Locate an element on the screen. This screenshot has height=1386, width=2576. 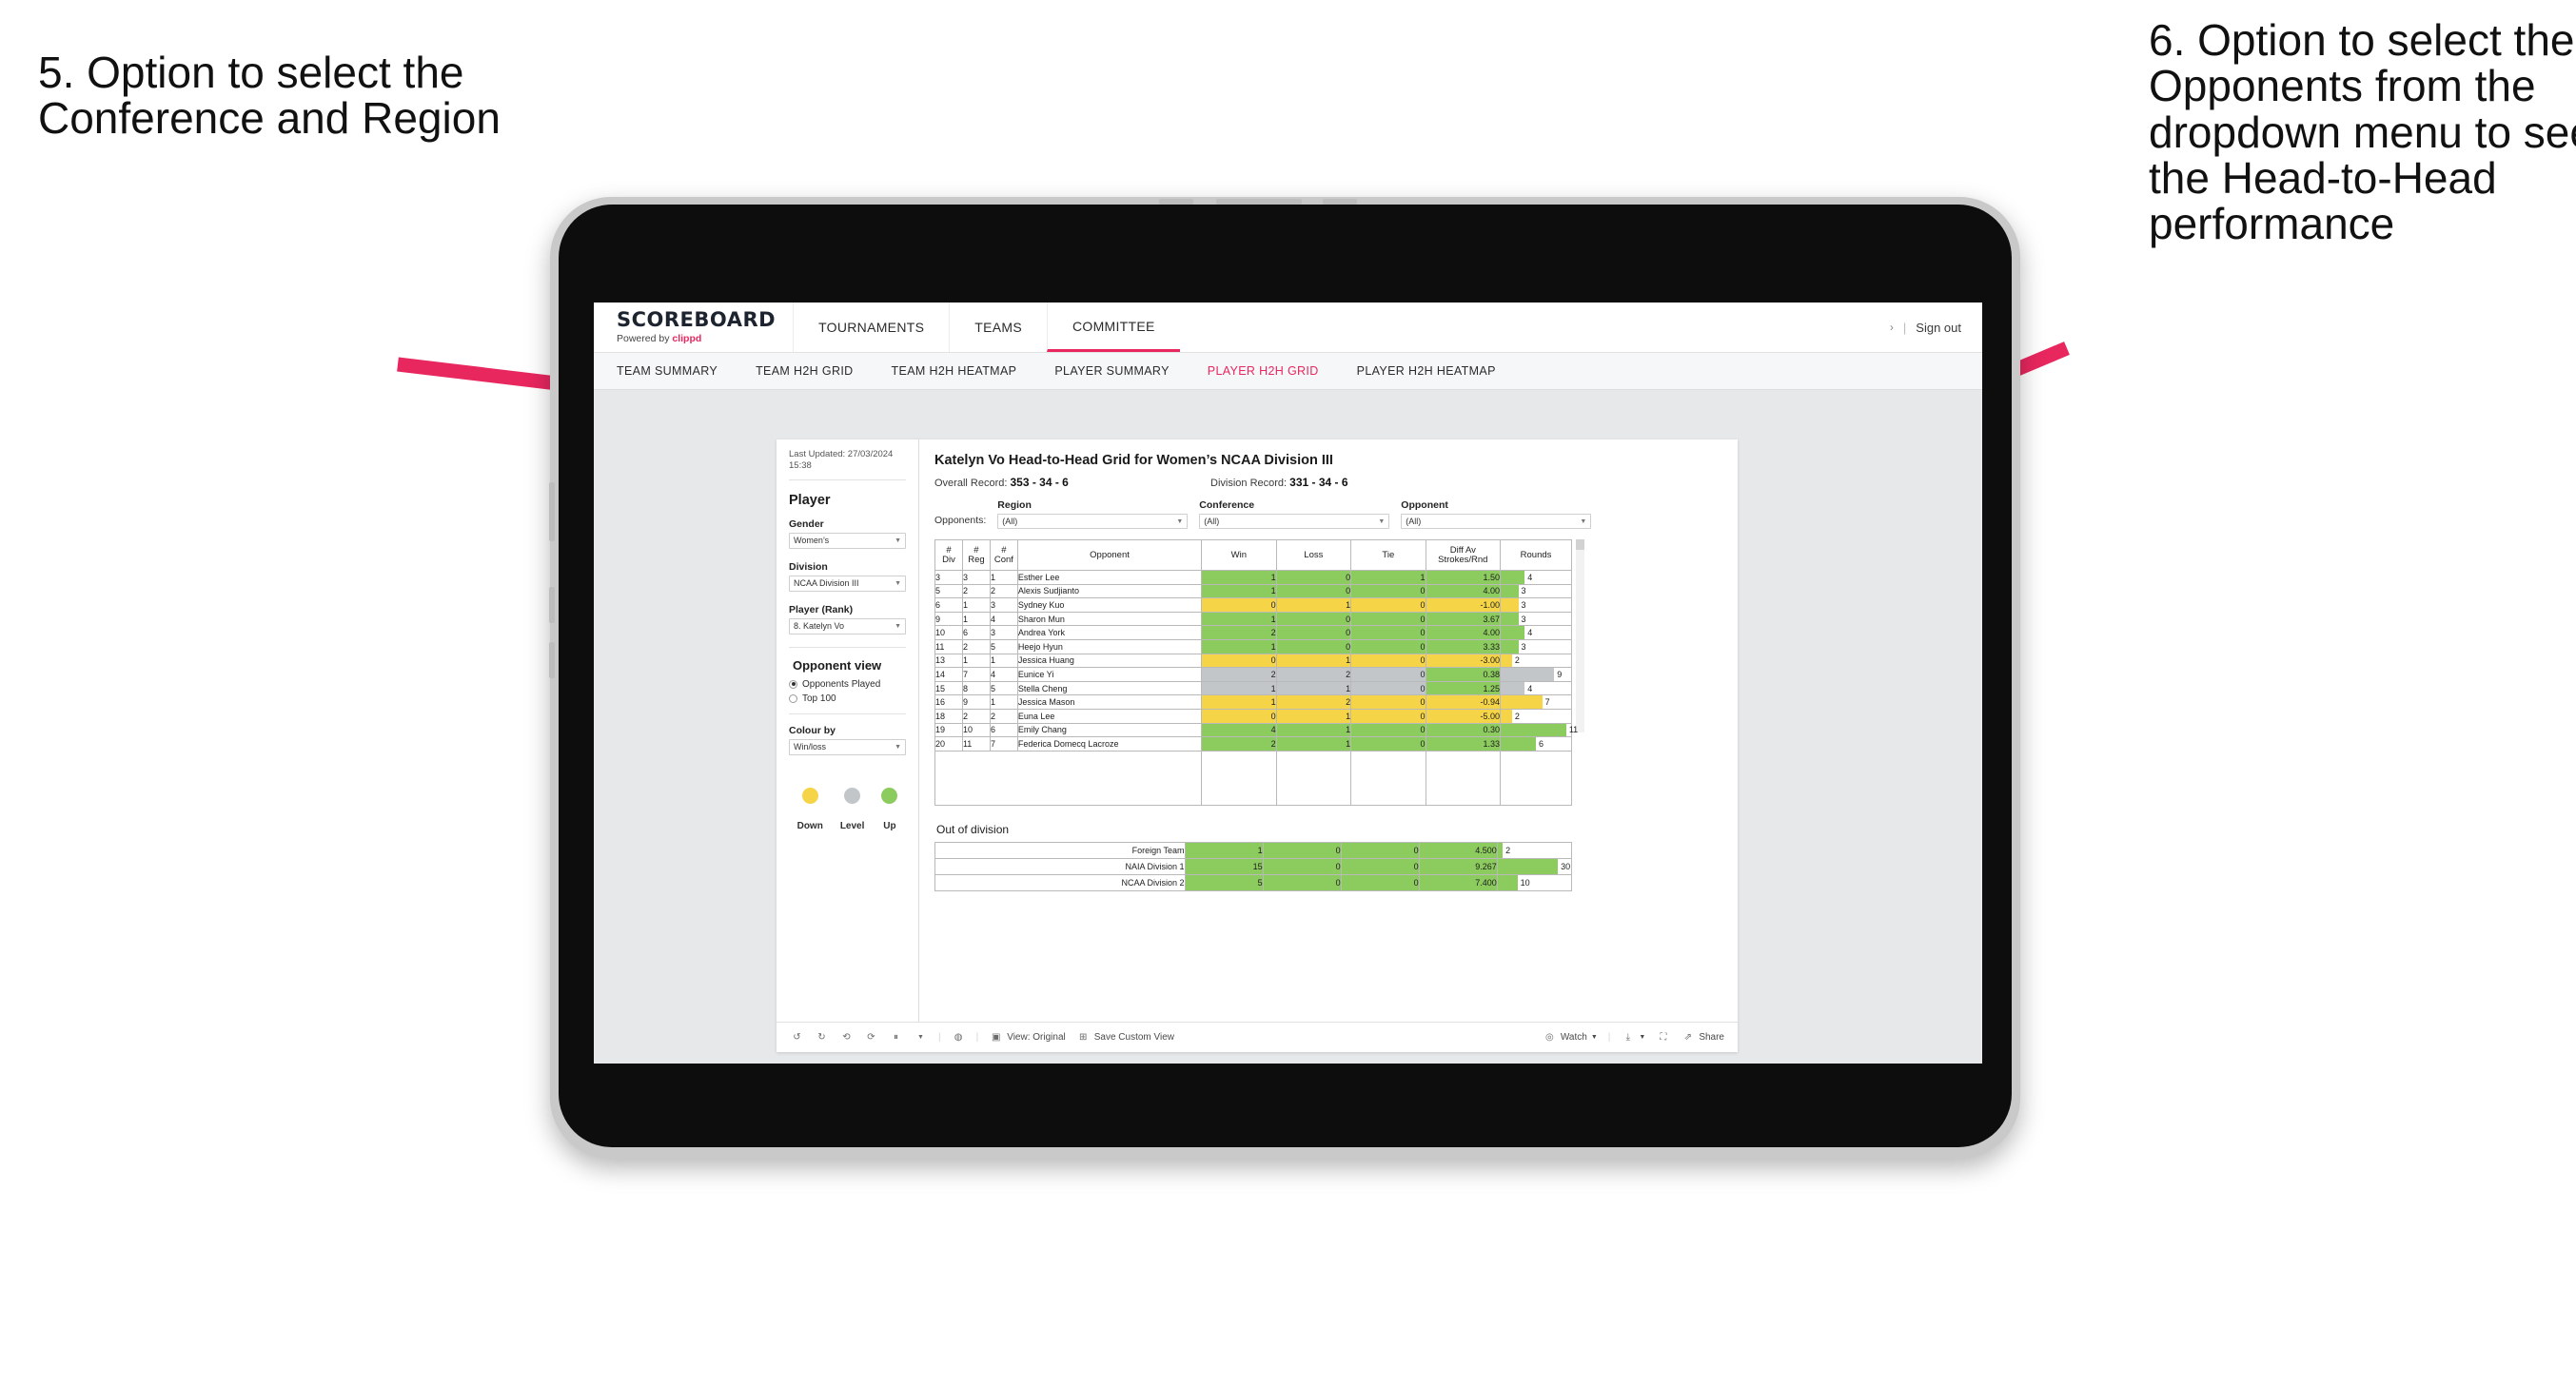
pause-icon: ⏸ is located at coordinates (896, 1037).